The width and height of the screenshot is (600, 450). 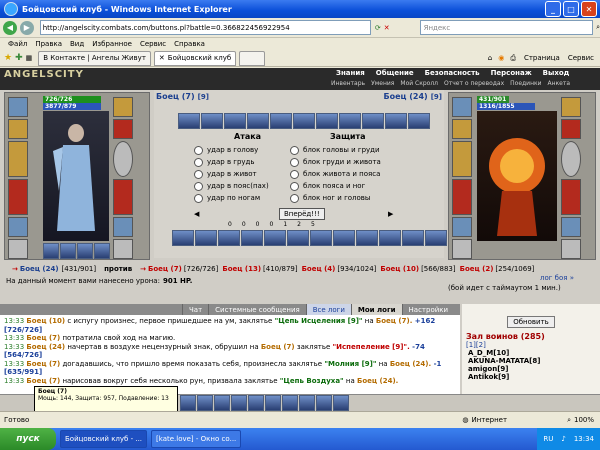 I want to click on battle-log-link: лог боя », so click(x=557, y=278).